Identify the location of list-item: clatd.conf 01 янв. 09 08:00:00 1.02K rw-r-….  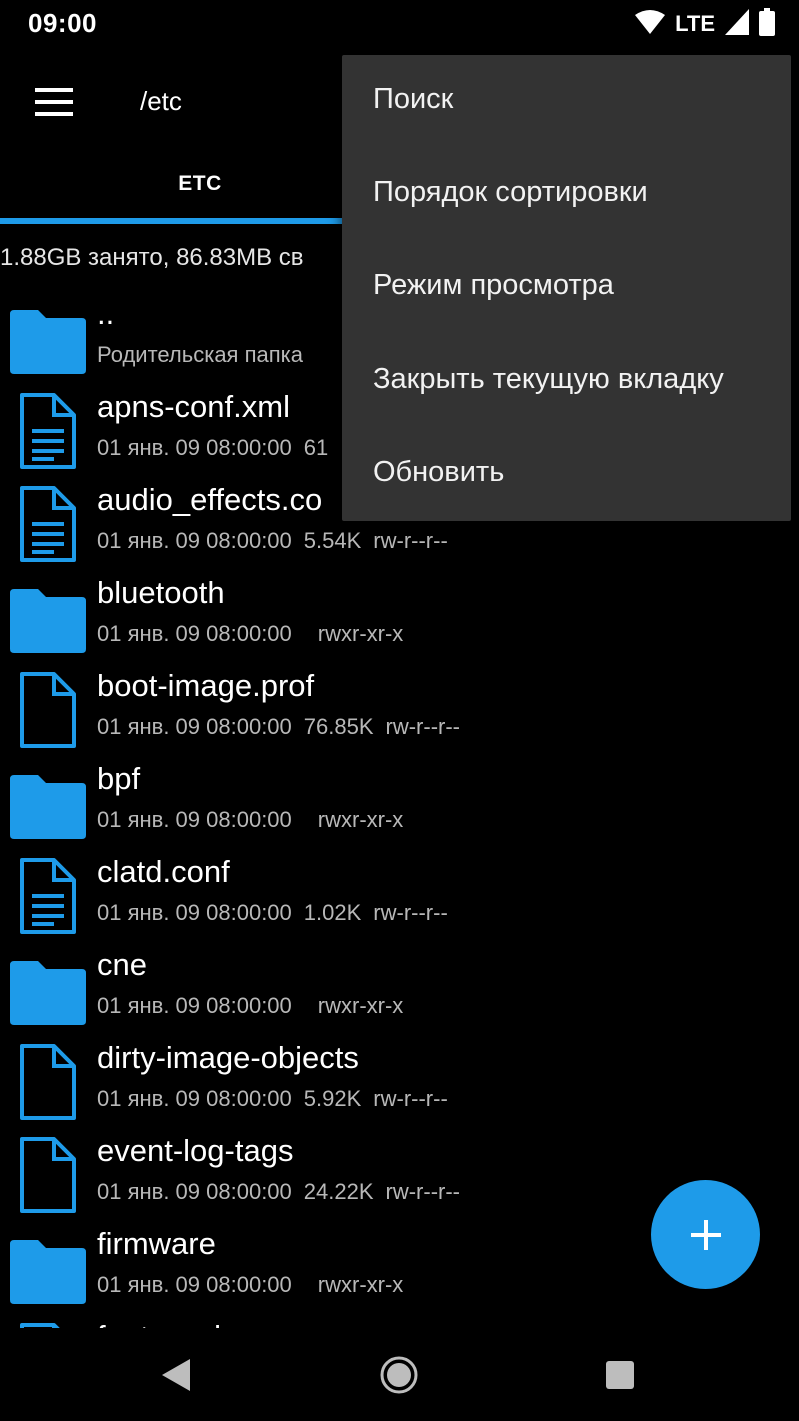
(399, 896).